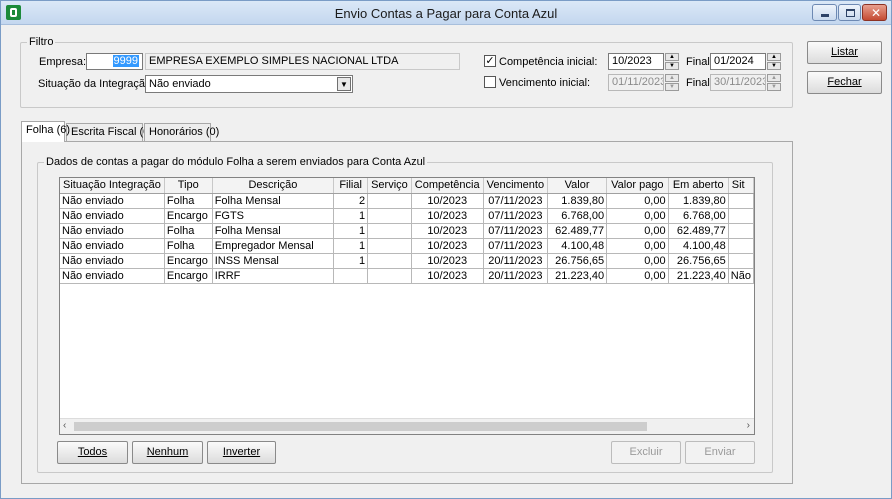 This screenshot has width=892, height=499. I want to click on col-header-competencia: Competência, so click(447, 186).